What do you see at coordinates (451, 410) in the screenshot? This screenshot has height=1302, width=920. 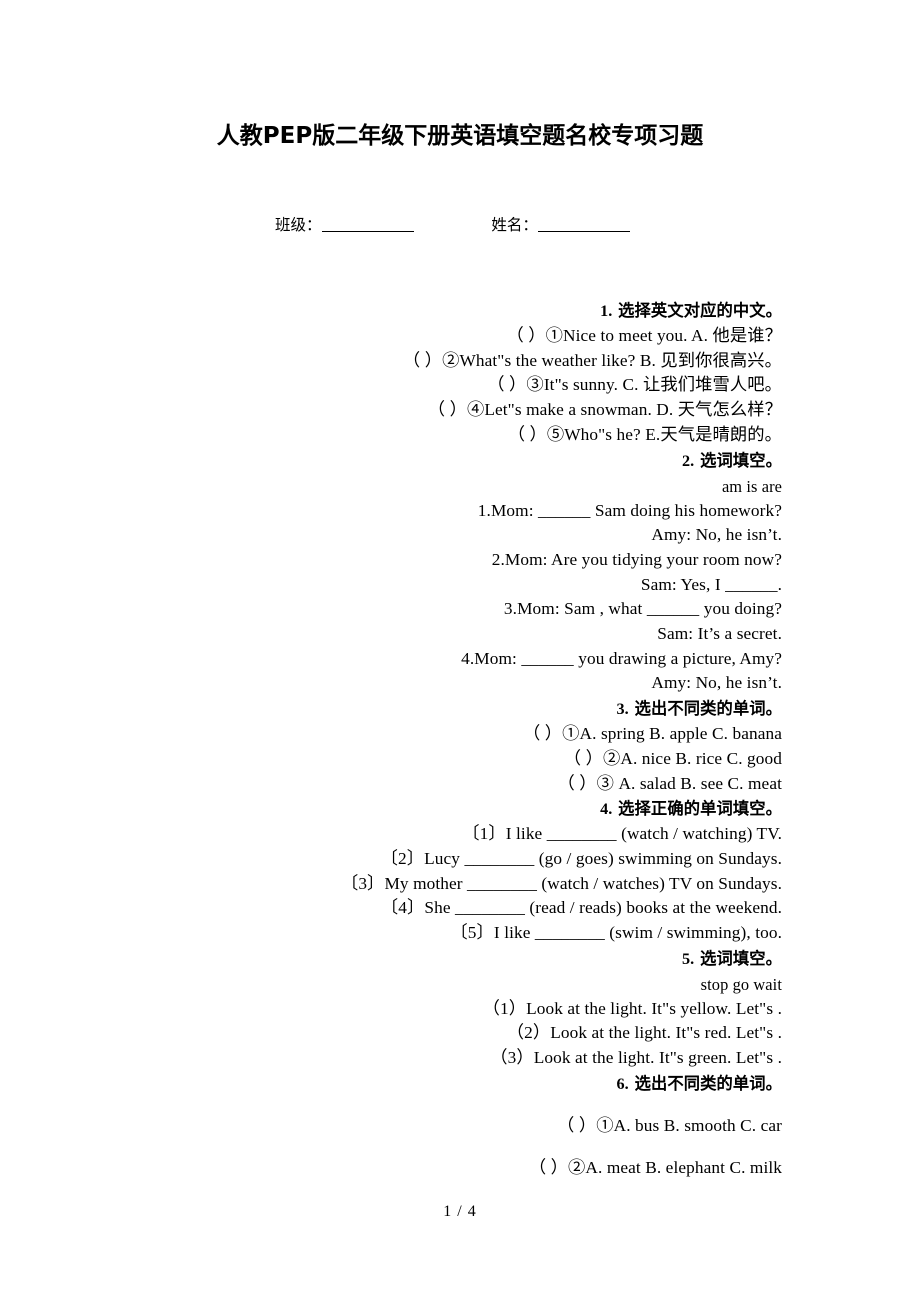 I see `question-item: （ ）④Let"s make a snowman. D. 天气怎么样？` at bounding box center [451, 410].